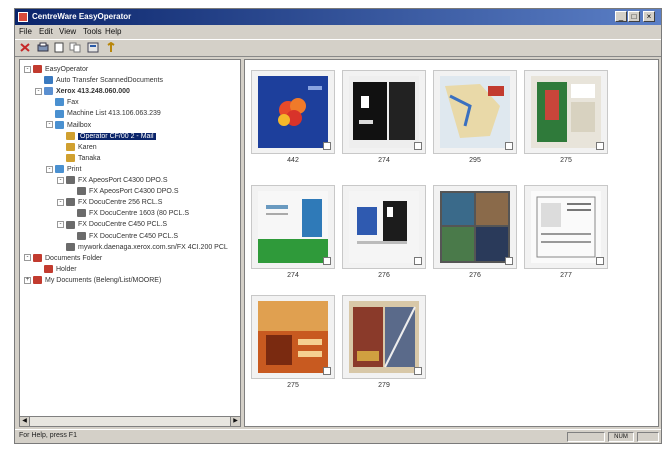 The height and width of the screenshot is (450, 669). I want to click on tree-item-label: Documents Folder, so click(74, 258).